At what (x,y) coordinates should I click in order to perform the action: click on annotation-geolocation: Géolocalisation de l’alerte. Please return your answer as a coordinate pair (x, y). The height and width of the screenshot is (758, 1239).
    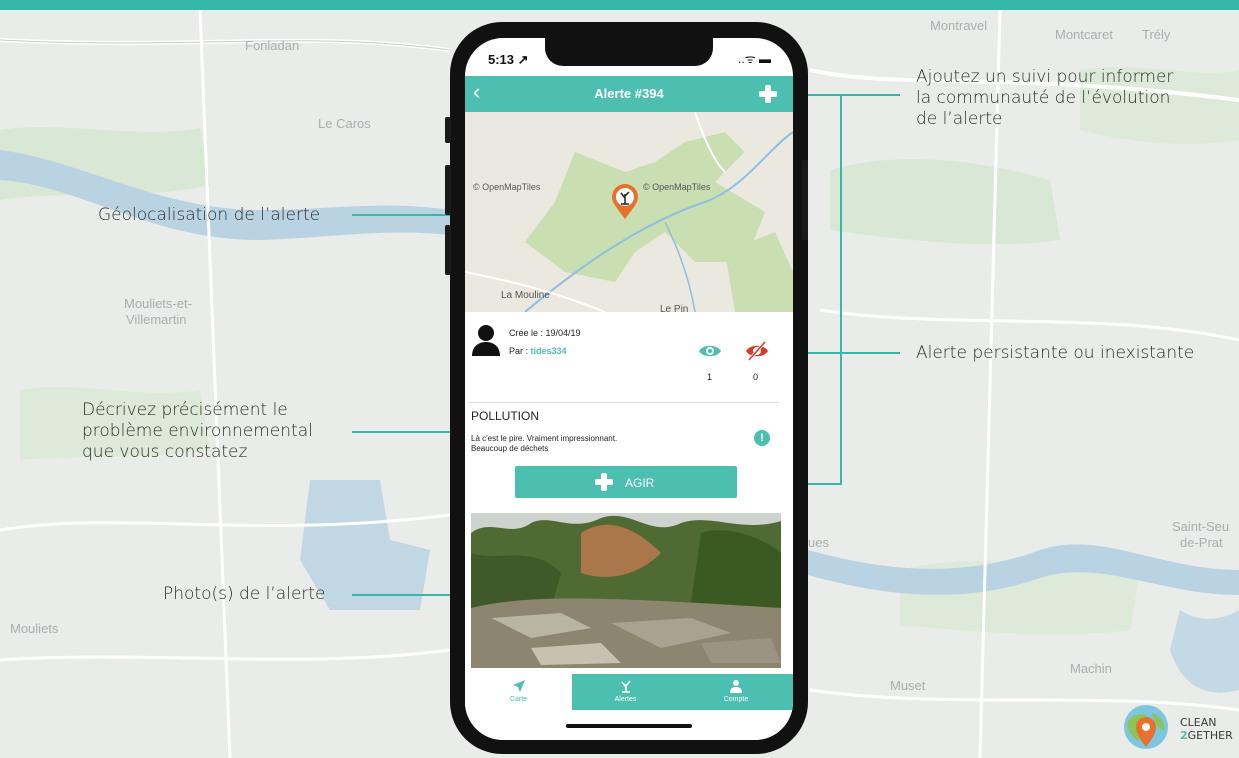
    Looking at the image, I should click on (209, 215).